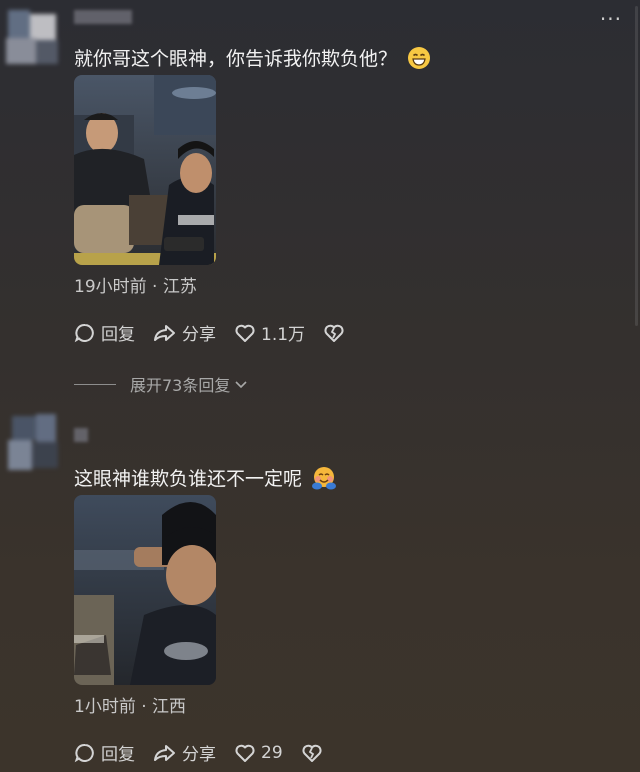 The height and width of the screenshot is (772, 640). Describe the element at coordinates (241, 385) in the screenshot. I see `chevron-down-icon` at that location.